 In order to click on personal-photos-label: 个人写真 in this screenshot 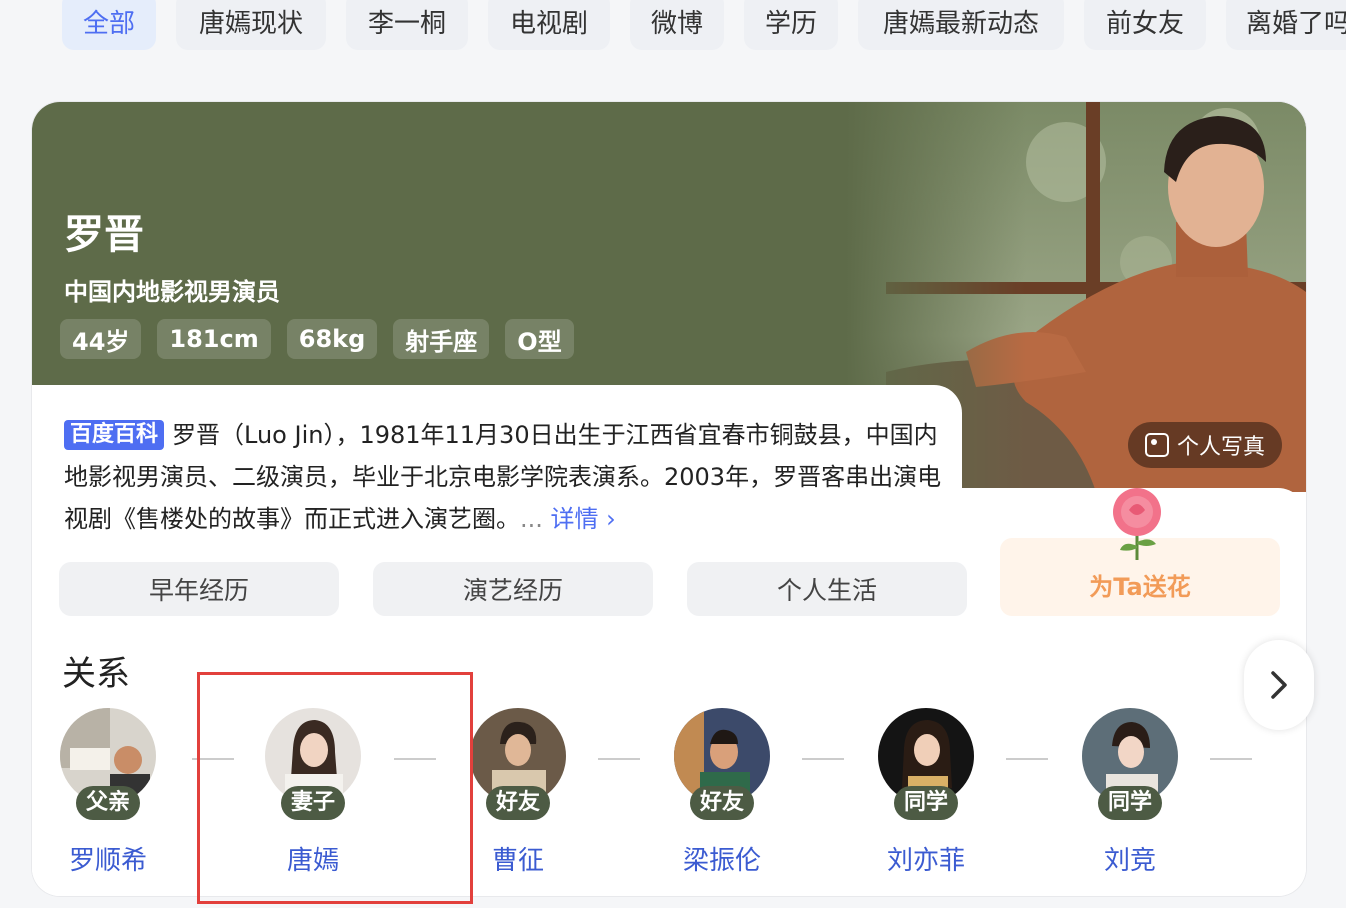, I will do `click(1220, 447)`.